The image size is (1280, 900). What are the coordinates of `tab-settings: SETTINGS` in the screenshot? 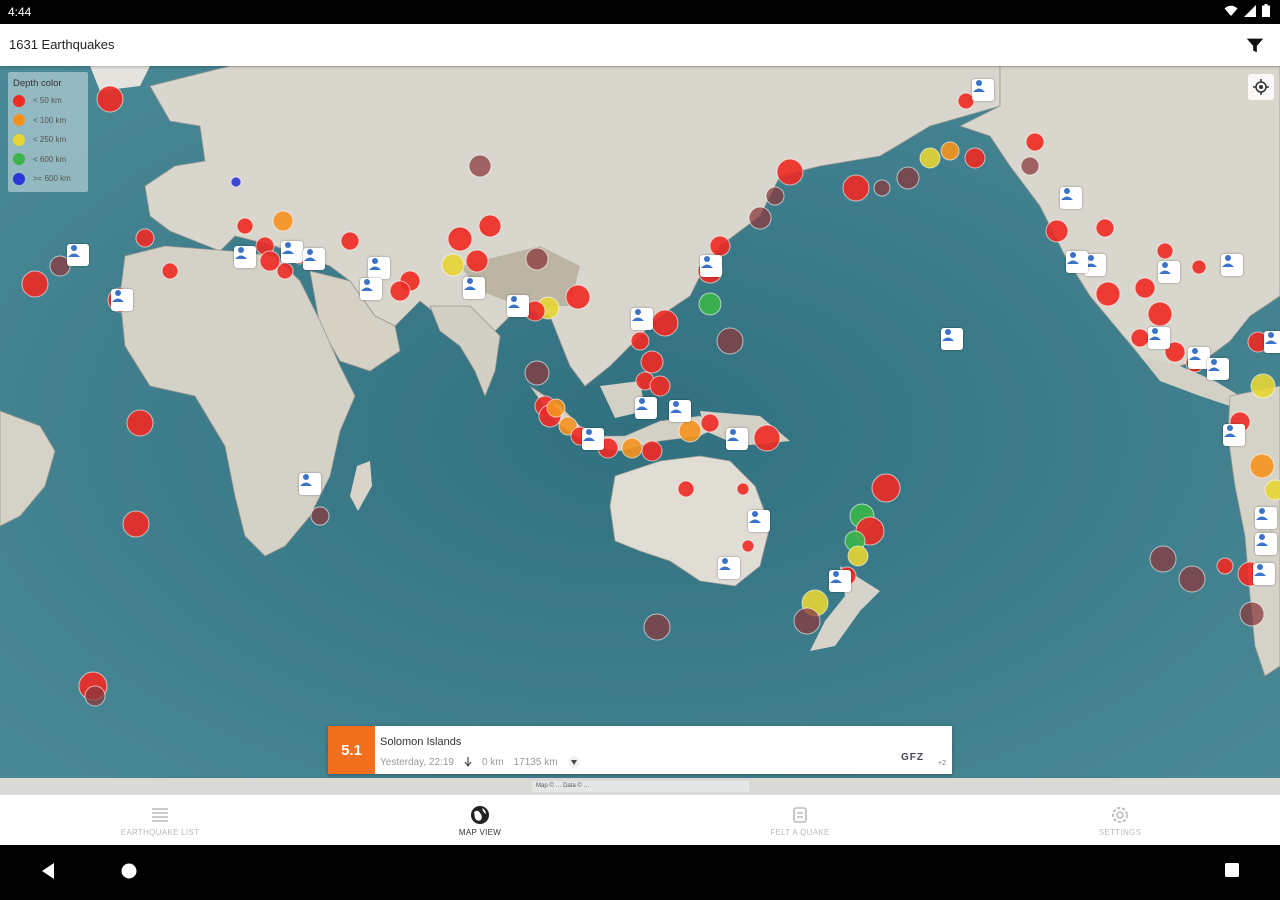 It's located at (1120, 820).